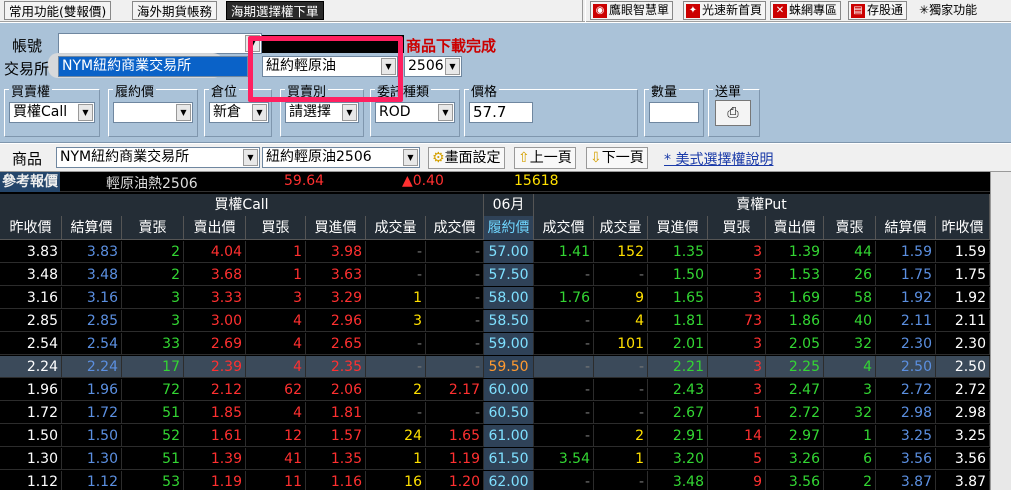 The width and height of the screenshot is (1011, 490). I want to click on quote-cell: 2.30, so click(906, 344).